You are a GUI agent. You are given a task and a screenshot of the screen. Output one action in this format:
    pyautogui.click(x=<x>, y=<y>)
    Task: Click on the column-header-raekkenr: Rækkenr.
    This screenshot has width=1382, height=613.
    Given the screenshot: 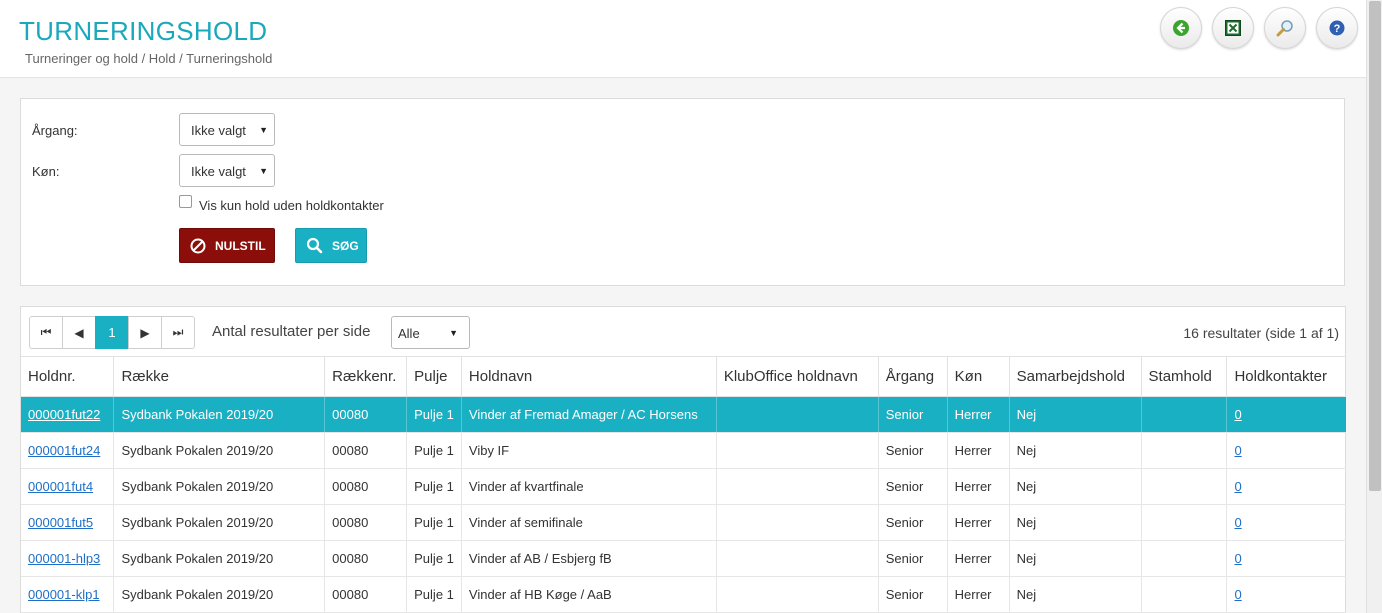 What is the action you would take?
    pyautogui.click(x=366, y=376)
    